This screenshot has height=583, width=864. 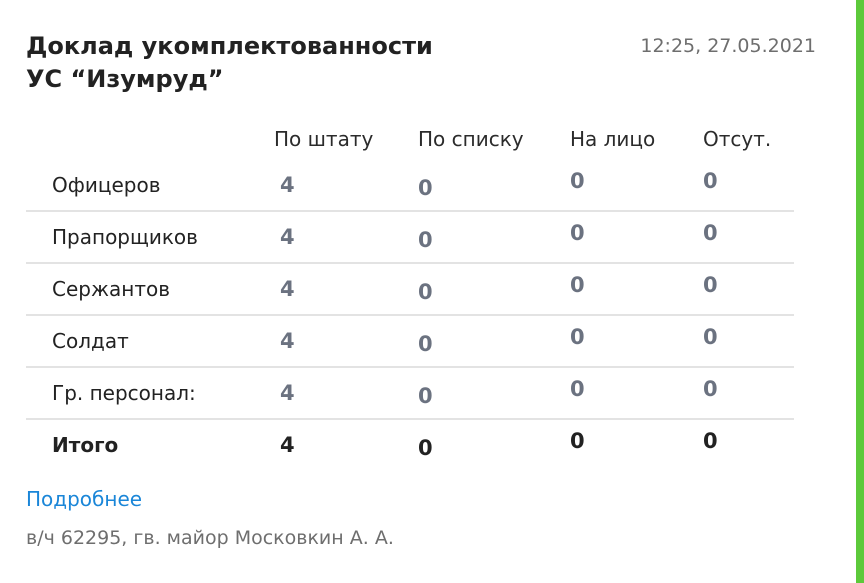 I want to click on table-row: Прапорщиков 4 0 0 0, so click(x=410, y=237).